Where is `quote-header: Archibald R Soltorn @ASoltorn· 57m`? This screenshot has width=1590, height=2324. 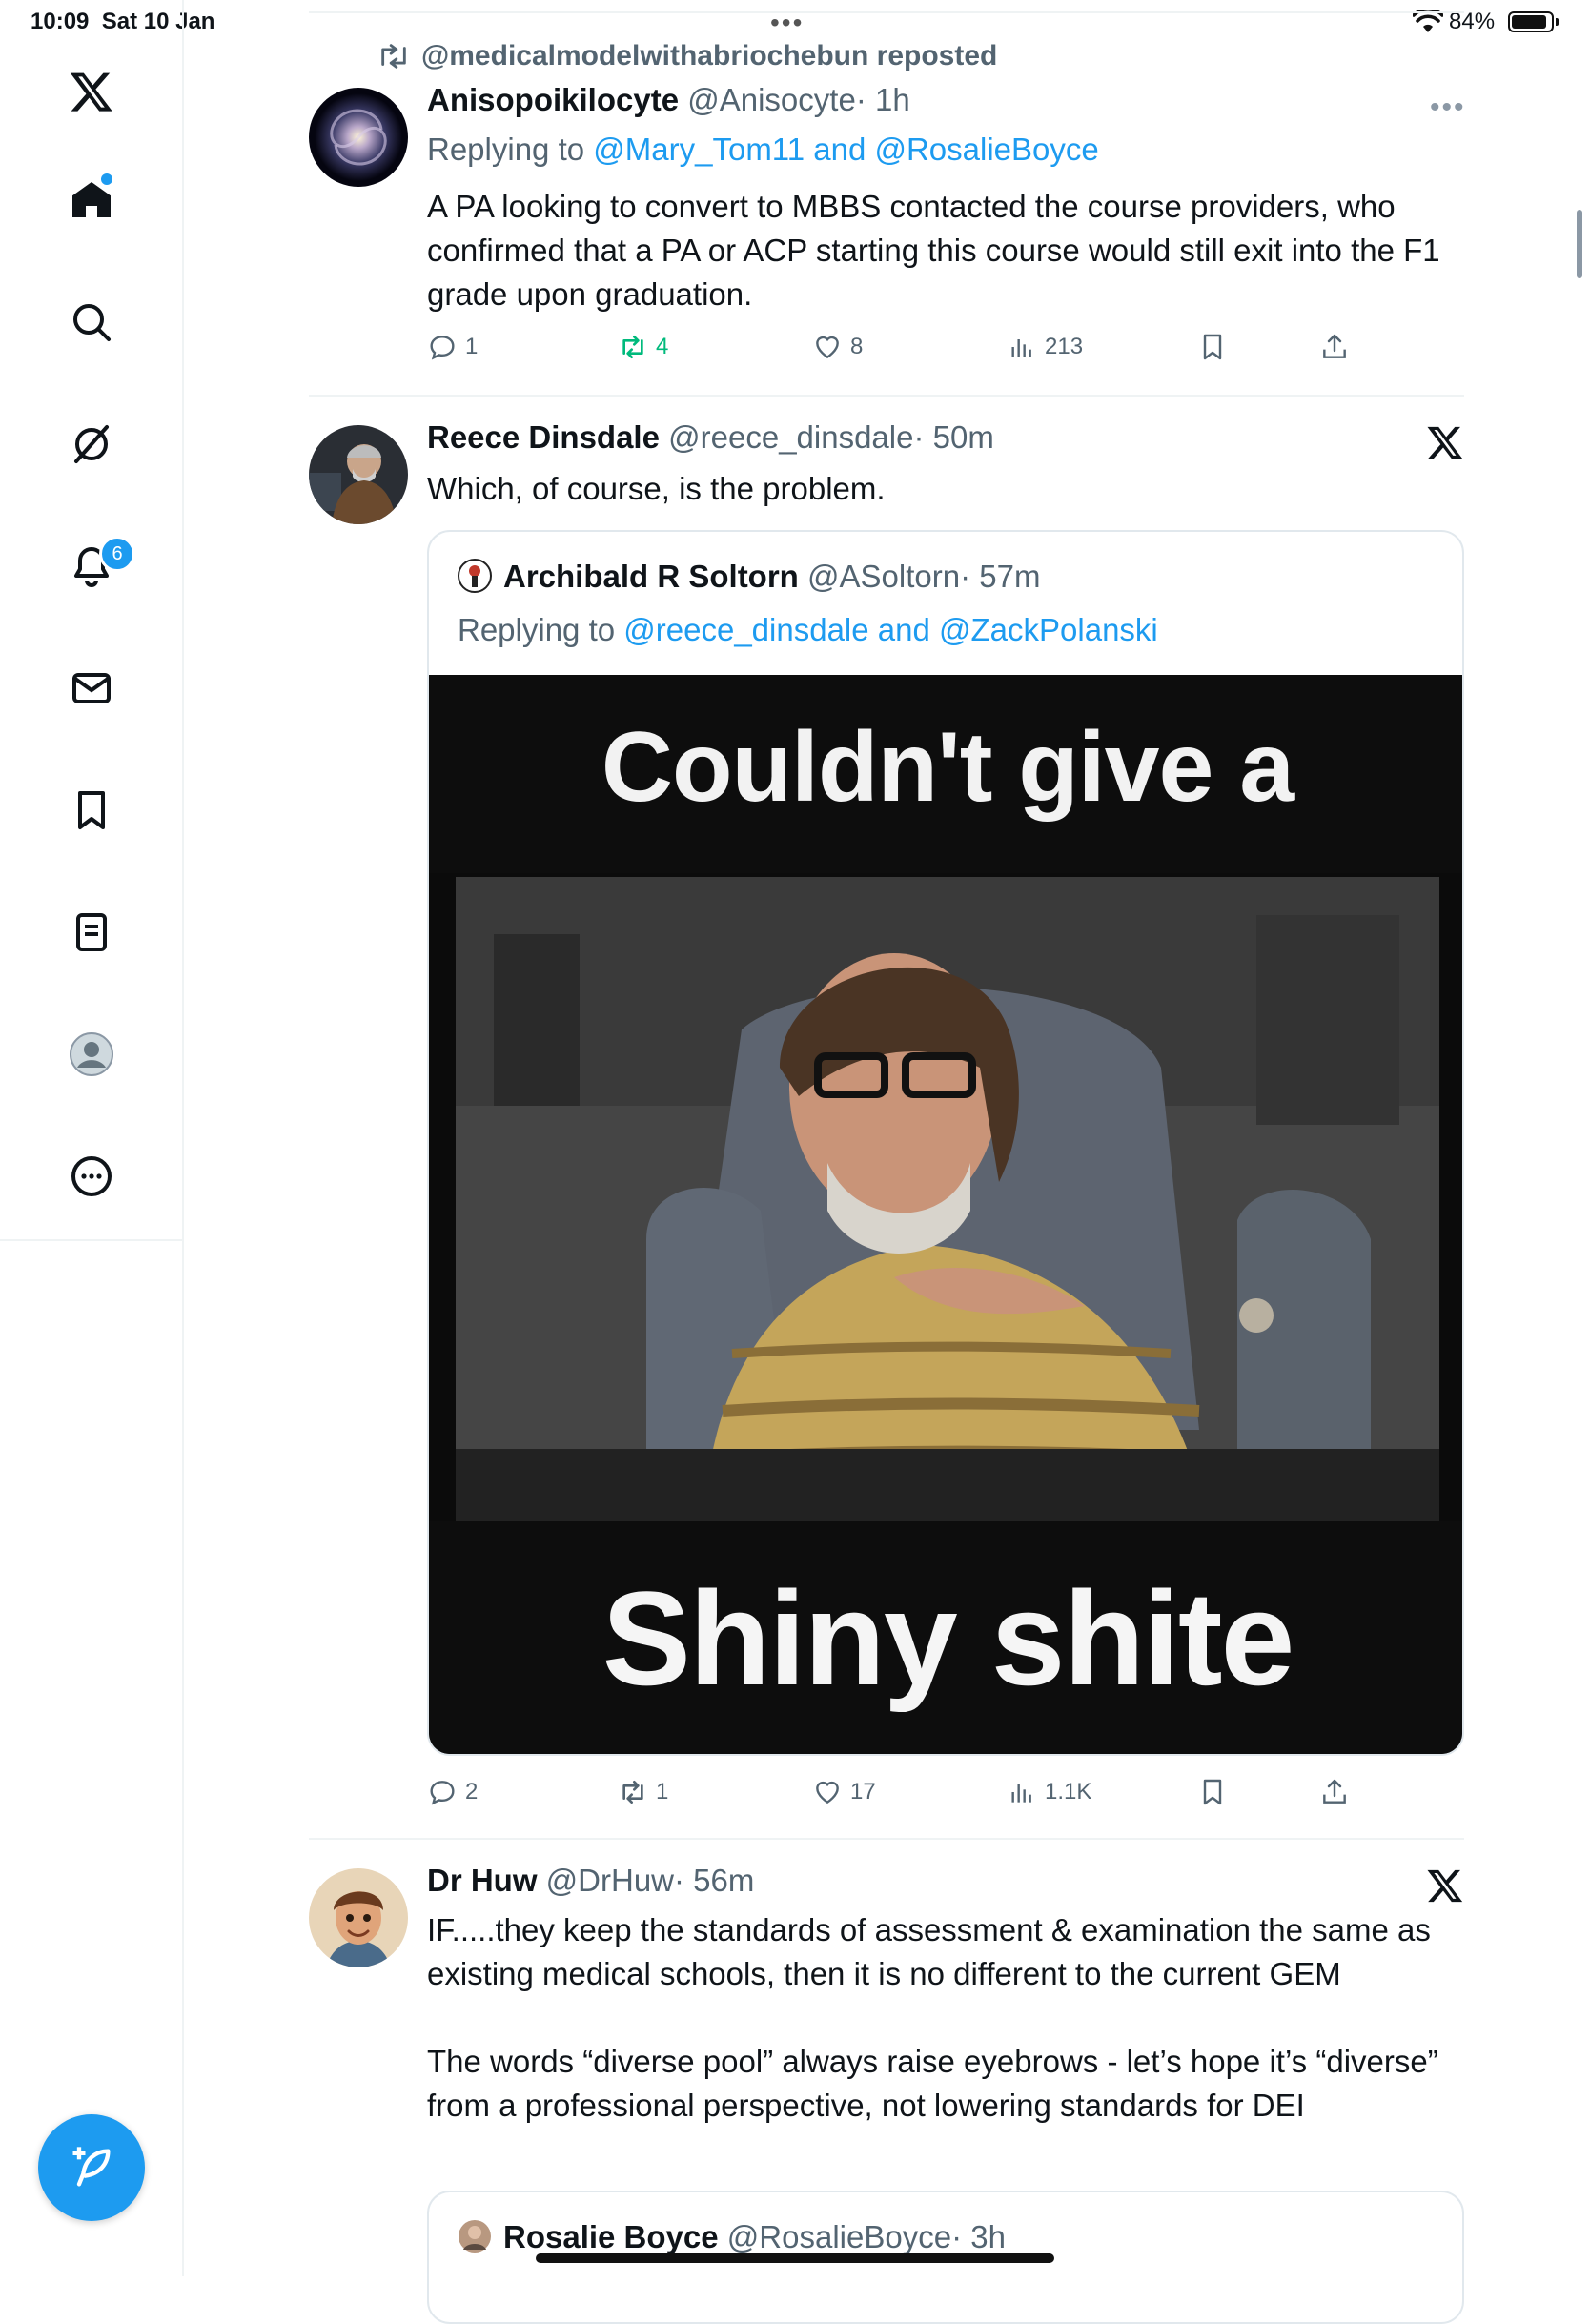 quote-header: Archibald R Soltorn @ASoltorn· 57m is located at coordinates (771, 577).